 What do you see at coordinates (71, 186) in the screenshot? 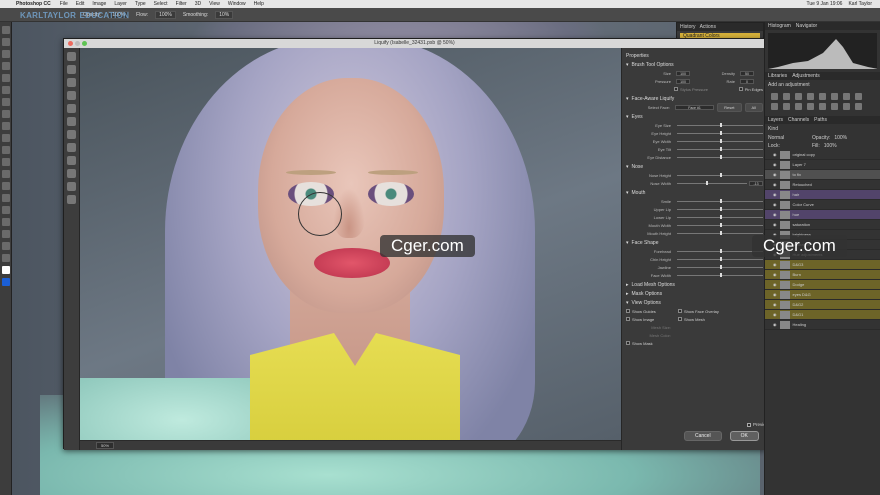
I see `hand-icon` at bounding box center [71, 186].